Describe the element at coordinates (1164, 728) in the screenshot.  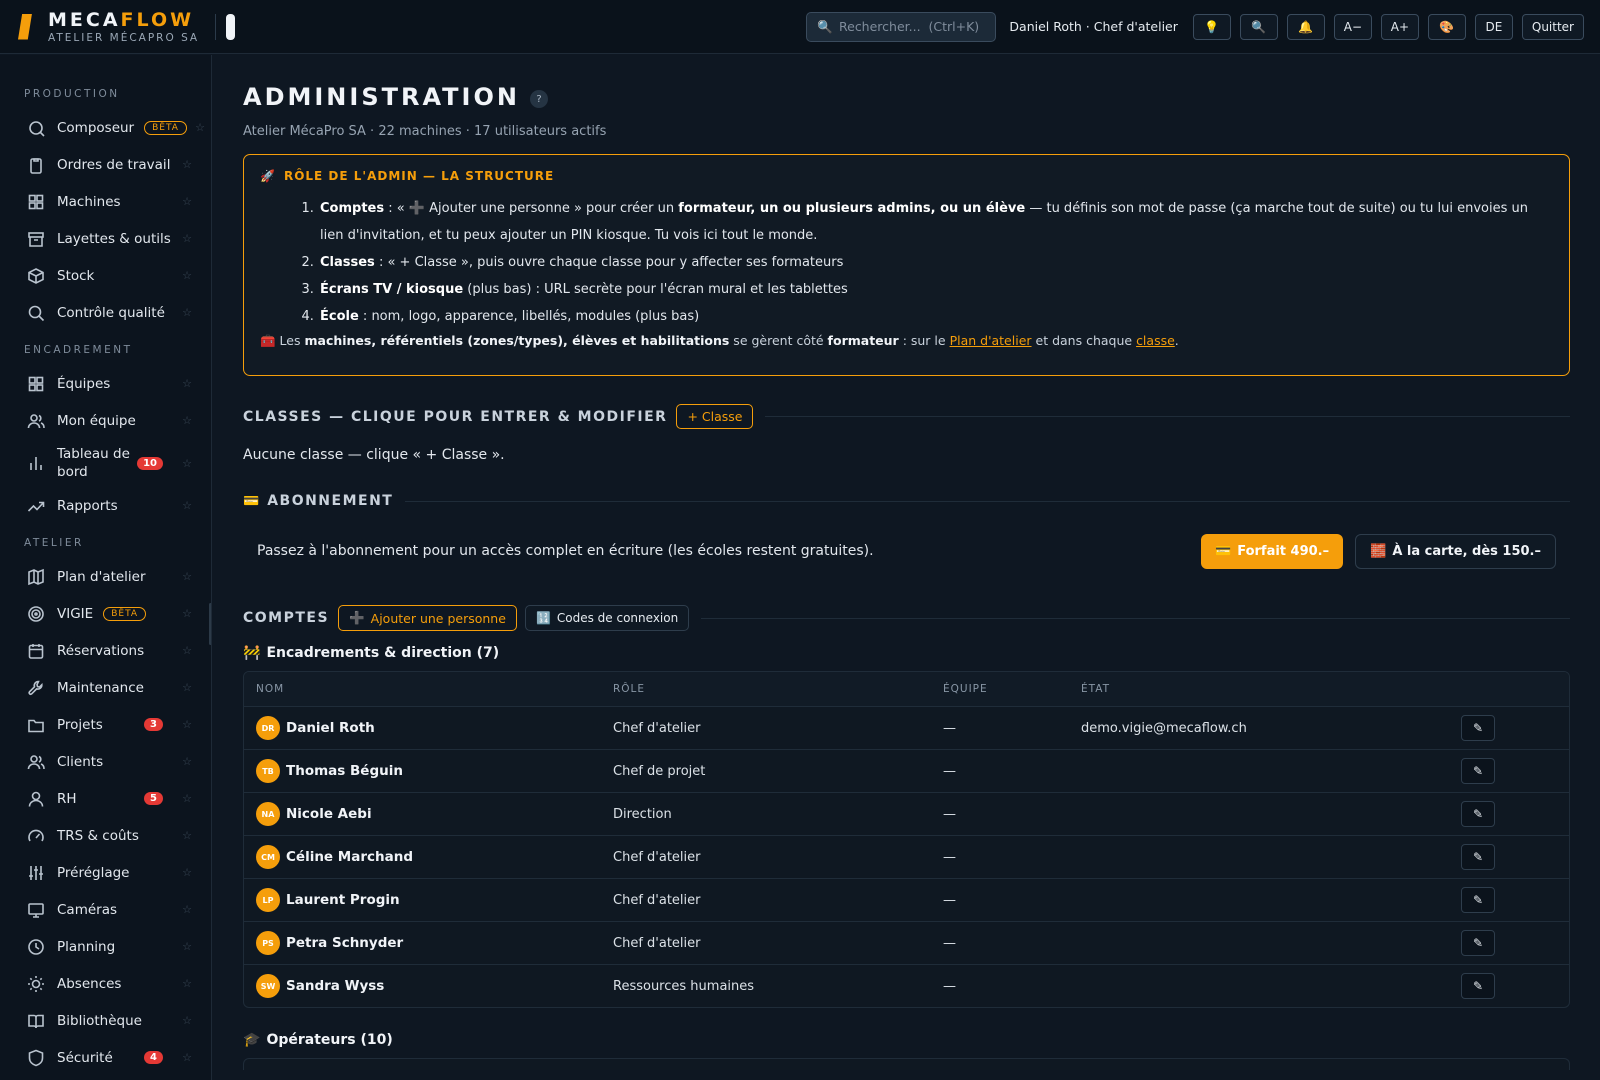
I see `person-state: demo.vigie@mecaflow.ch` at that location.